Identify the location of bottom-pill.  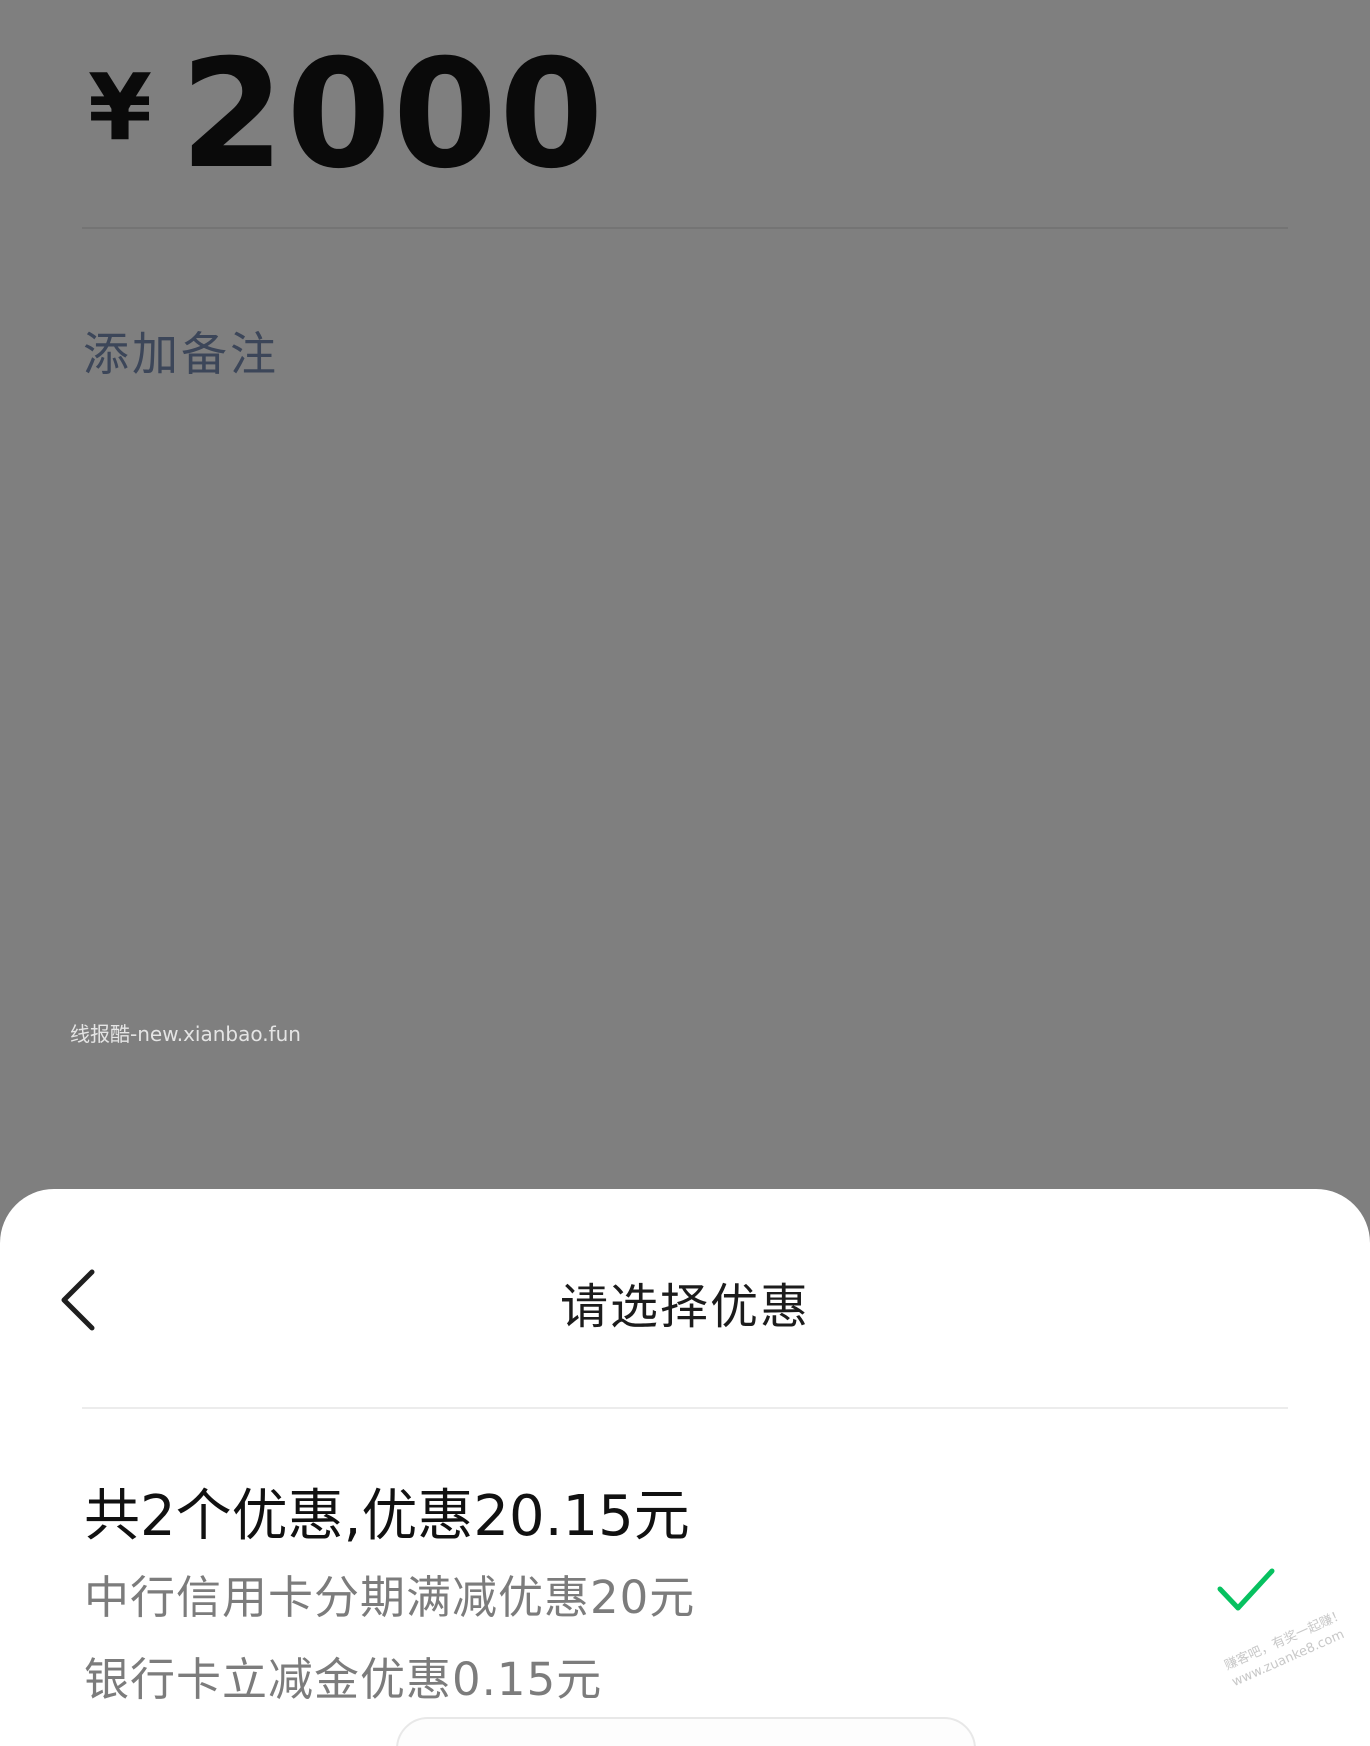
(686, 1731).